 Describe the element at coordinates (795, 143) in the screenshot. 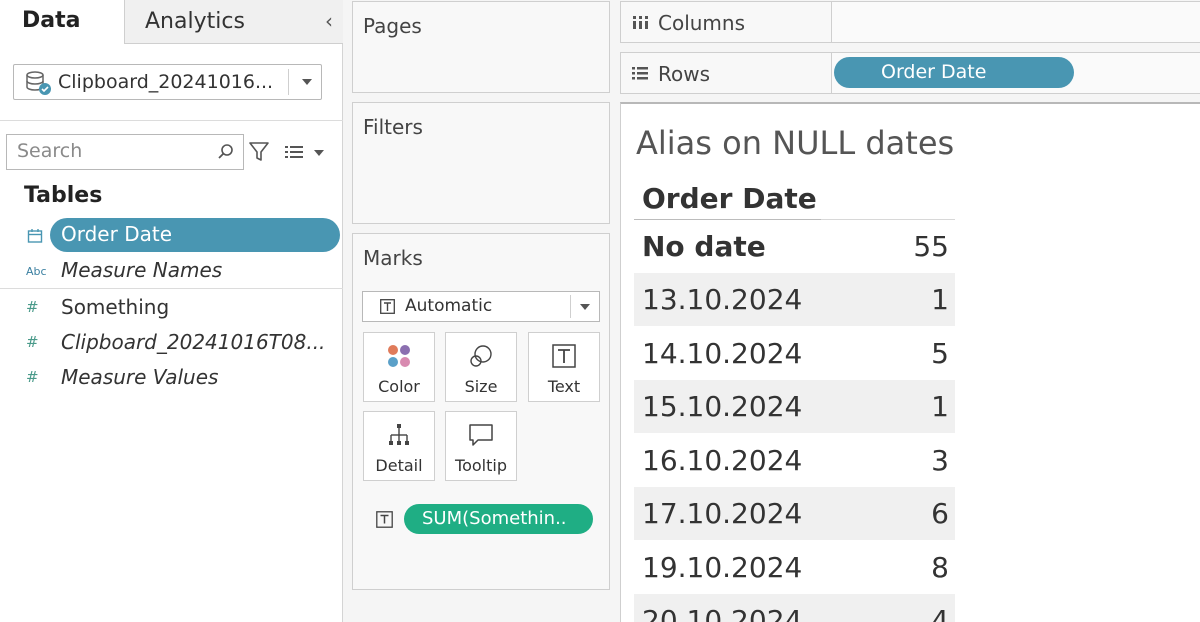

I see `sheet-title: Alias on NULL dates` at that location.